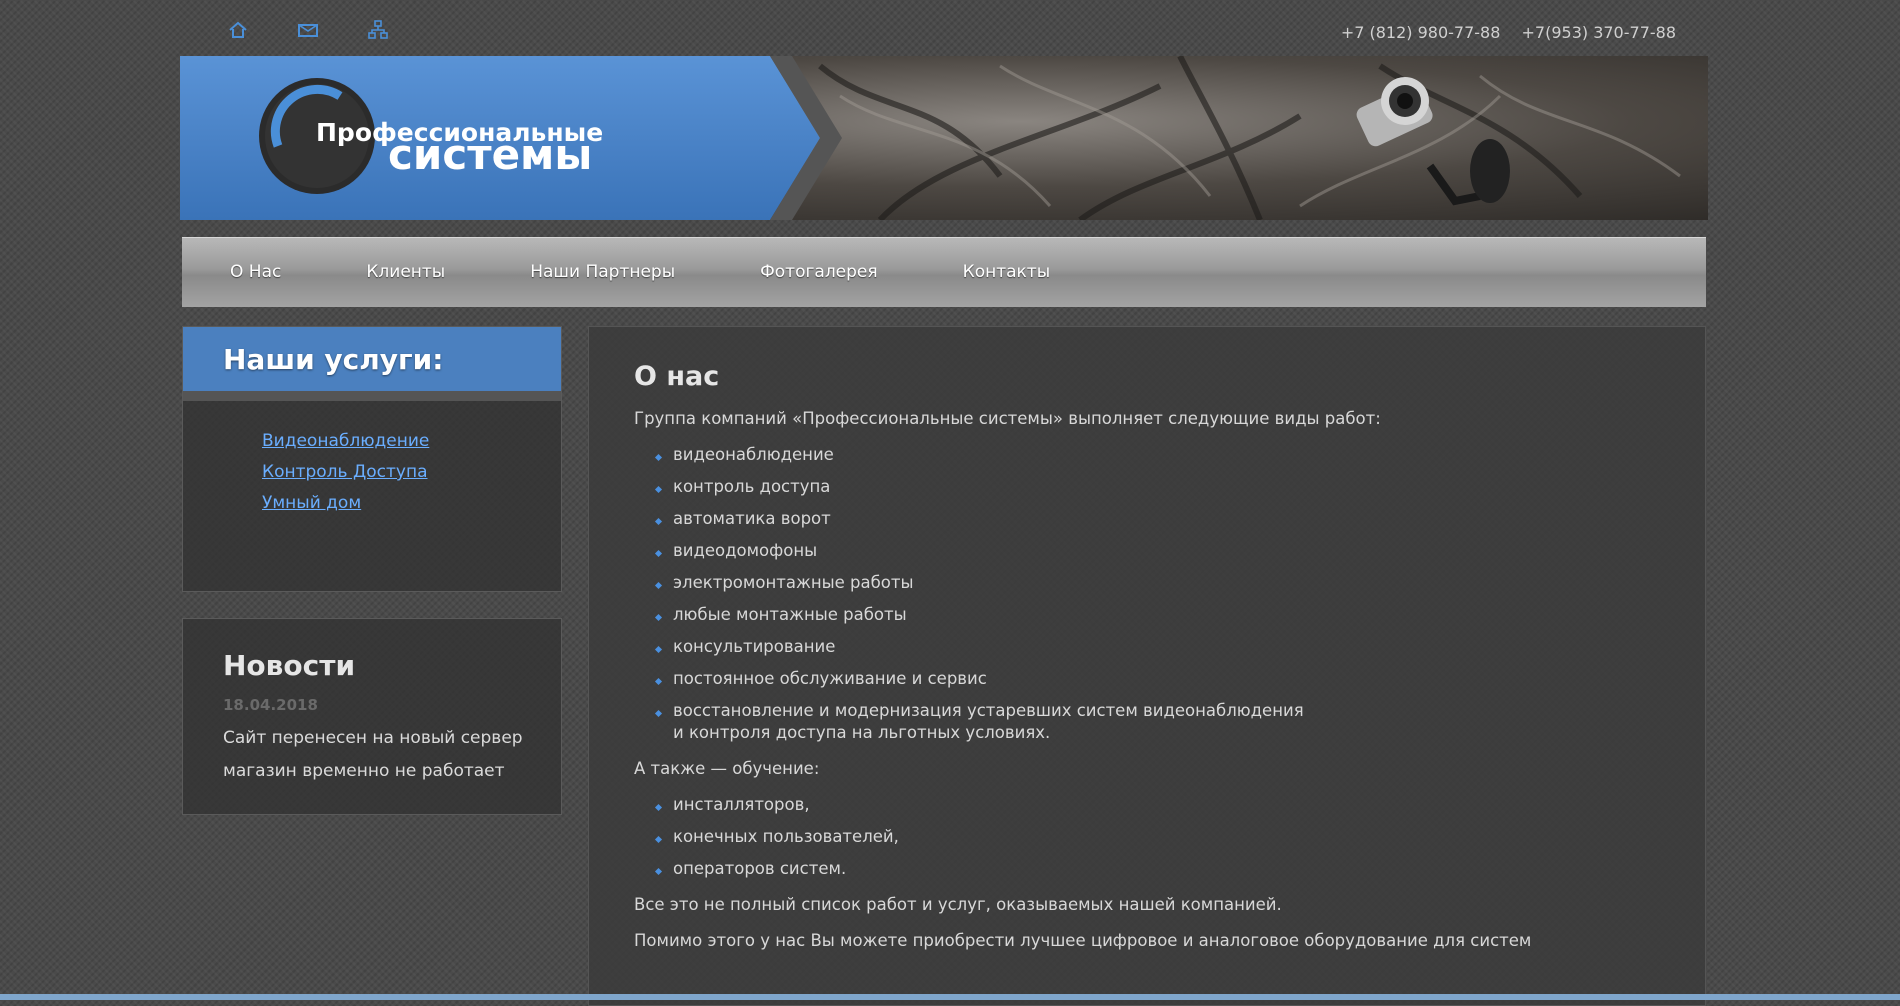 The height and width of the screenshot is (1006, 1900). What do you see at coordinates (1420, 32) in the screenshot?
I see `phone-1: +7 (812) 980-77-88` at bounding box center [1420, 32].